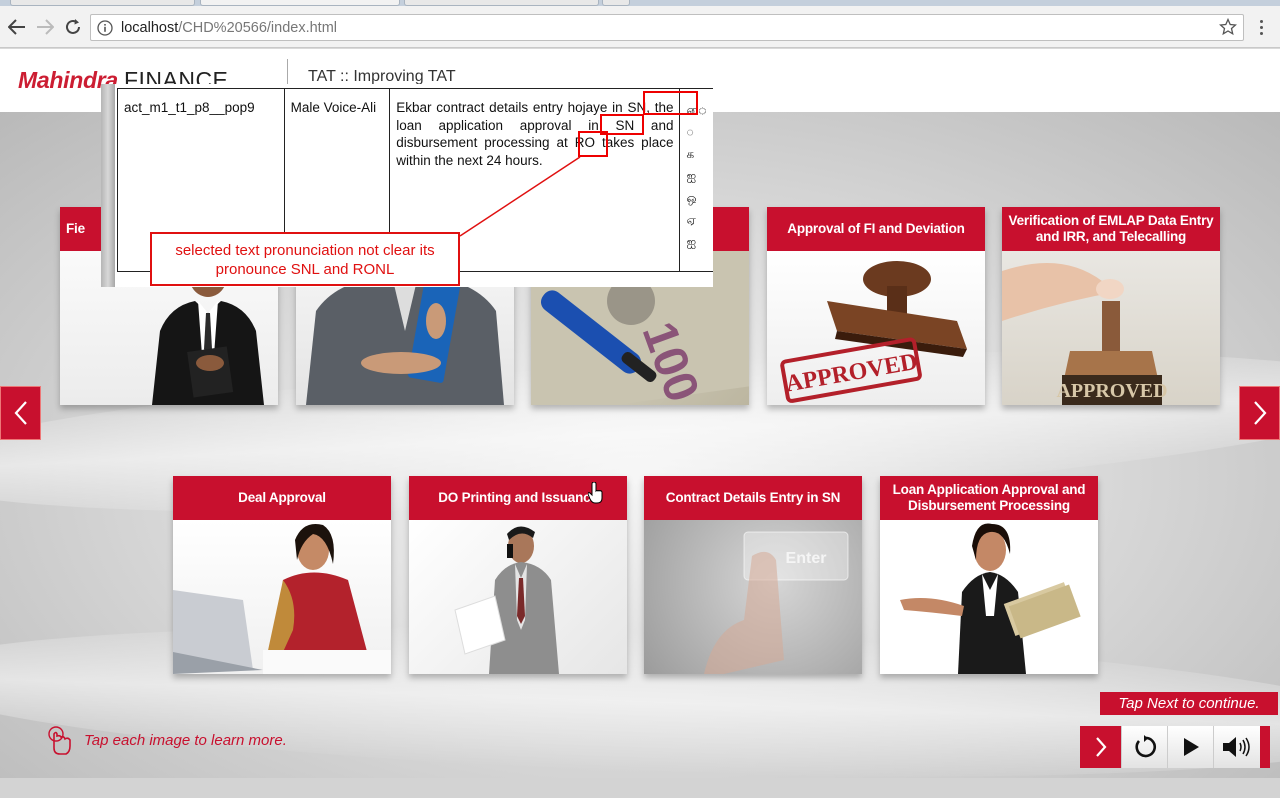 Image resolution: width=1280 pixels, height=798 pixels. I want to click on stamp-text: APPROVED, so click(1111, 391).